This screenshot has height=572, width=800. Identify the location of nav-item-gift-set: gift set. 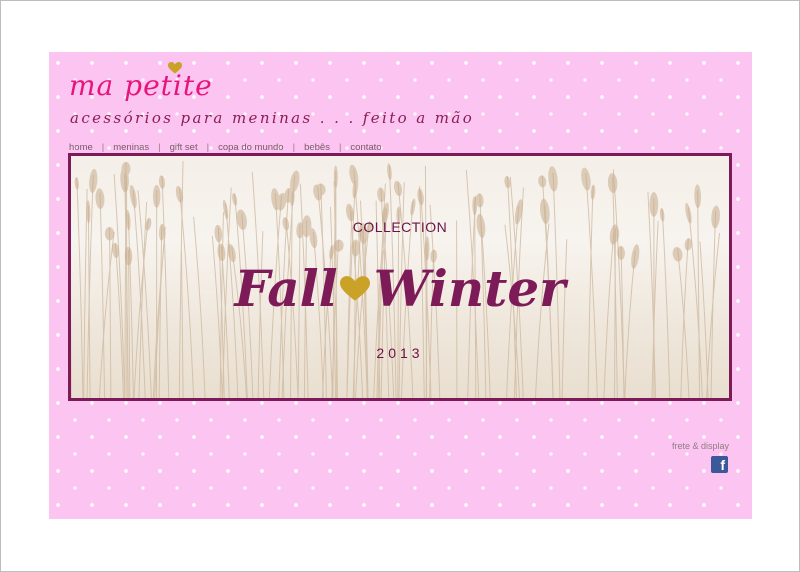
(184, 147).